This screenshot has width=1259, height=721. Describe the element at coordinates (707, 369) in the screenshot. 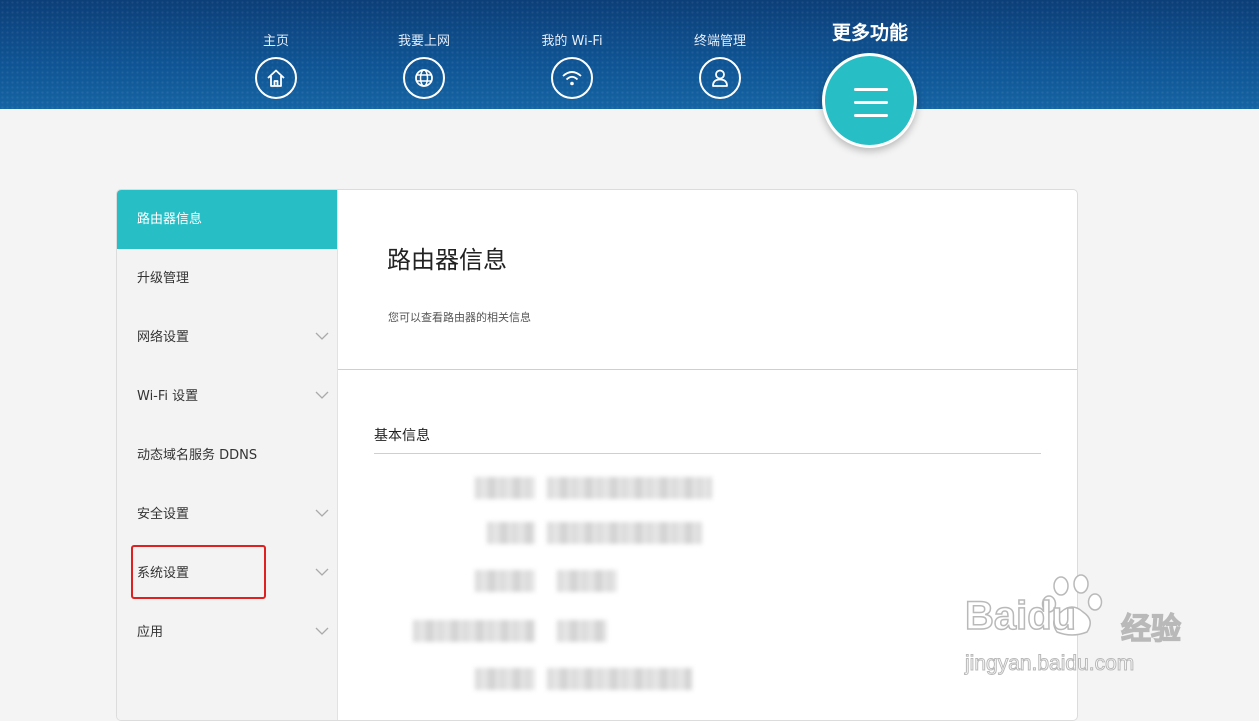

I see `divider` at that location.